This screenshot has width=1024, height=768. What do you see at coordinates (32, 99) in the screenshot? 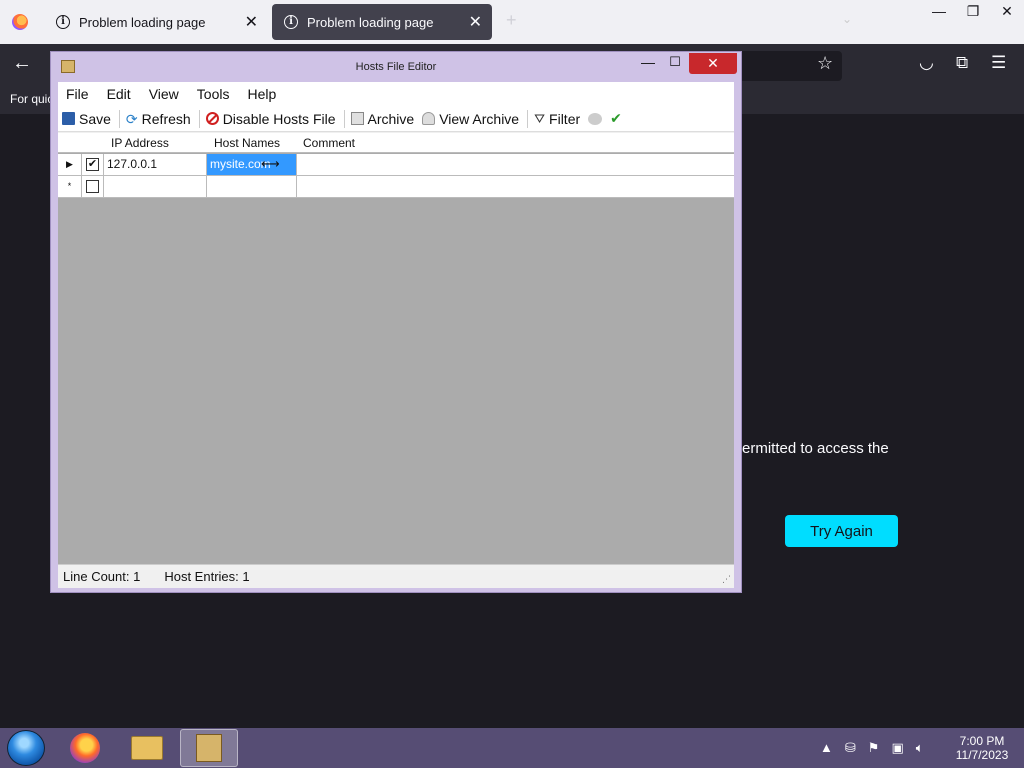
I see `bookmarks-hint-text: For quic` at bounding box center [32, 99].